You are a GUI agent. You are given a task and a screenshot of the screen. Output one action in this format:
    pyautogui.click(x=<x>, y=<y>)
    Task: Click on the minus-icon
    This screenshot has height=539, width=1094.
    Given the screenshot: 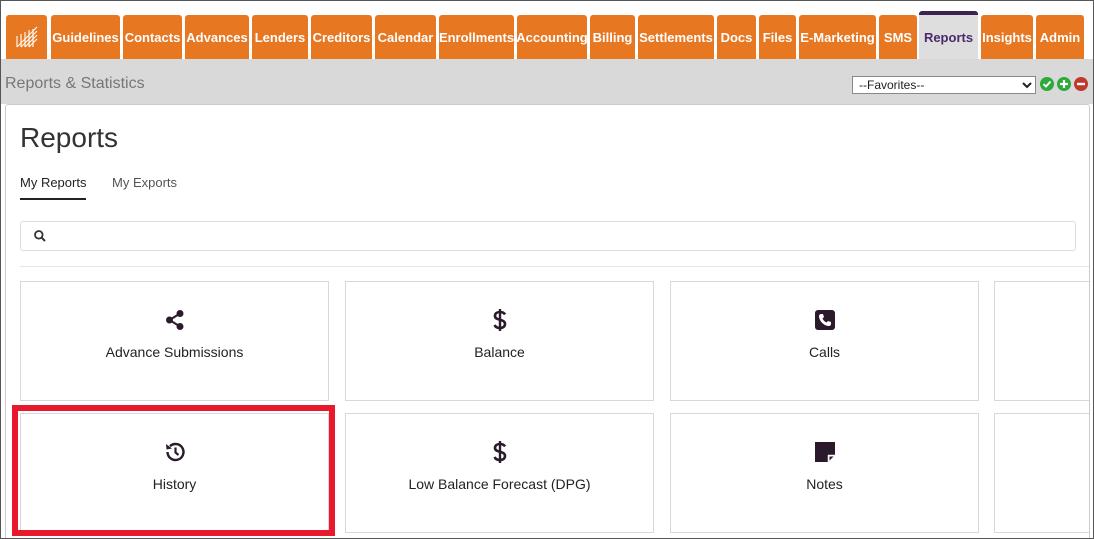 What is the action you would take?
    pyautogui.click(x=1081, y=84)
    